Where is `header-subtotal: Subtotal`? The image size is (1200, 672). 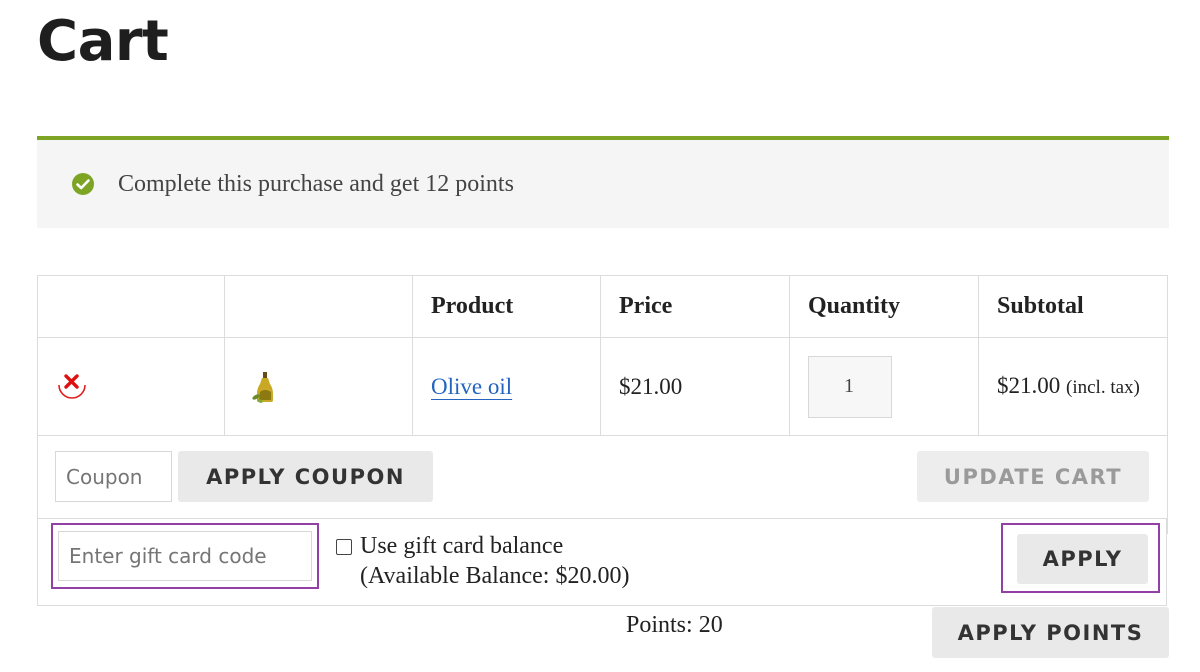 header-subtotal: Subtotal is located at coordinates (1073, 306).